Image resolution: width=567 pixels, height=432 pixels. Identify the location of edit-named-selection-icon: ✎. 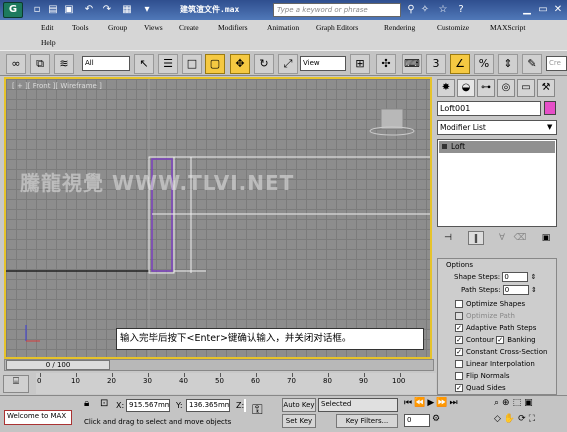
(532, 64).